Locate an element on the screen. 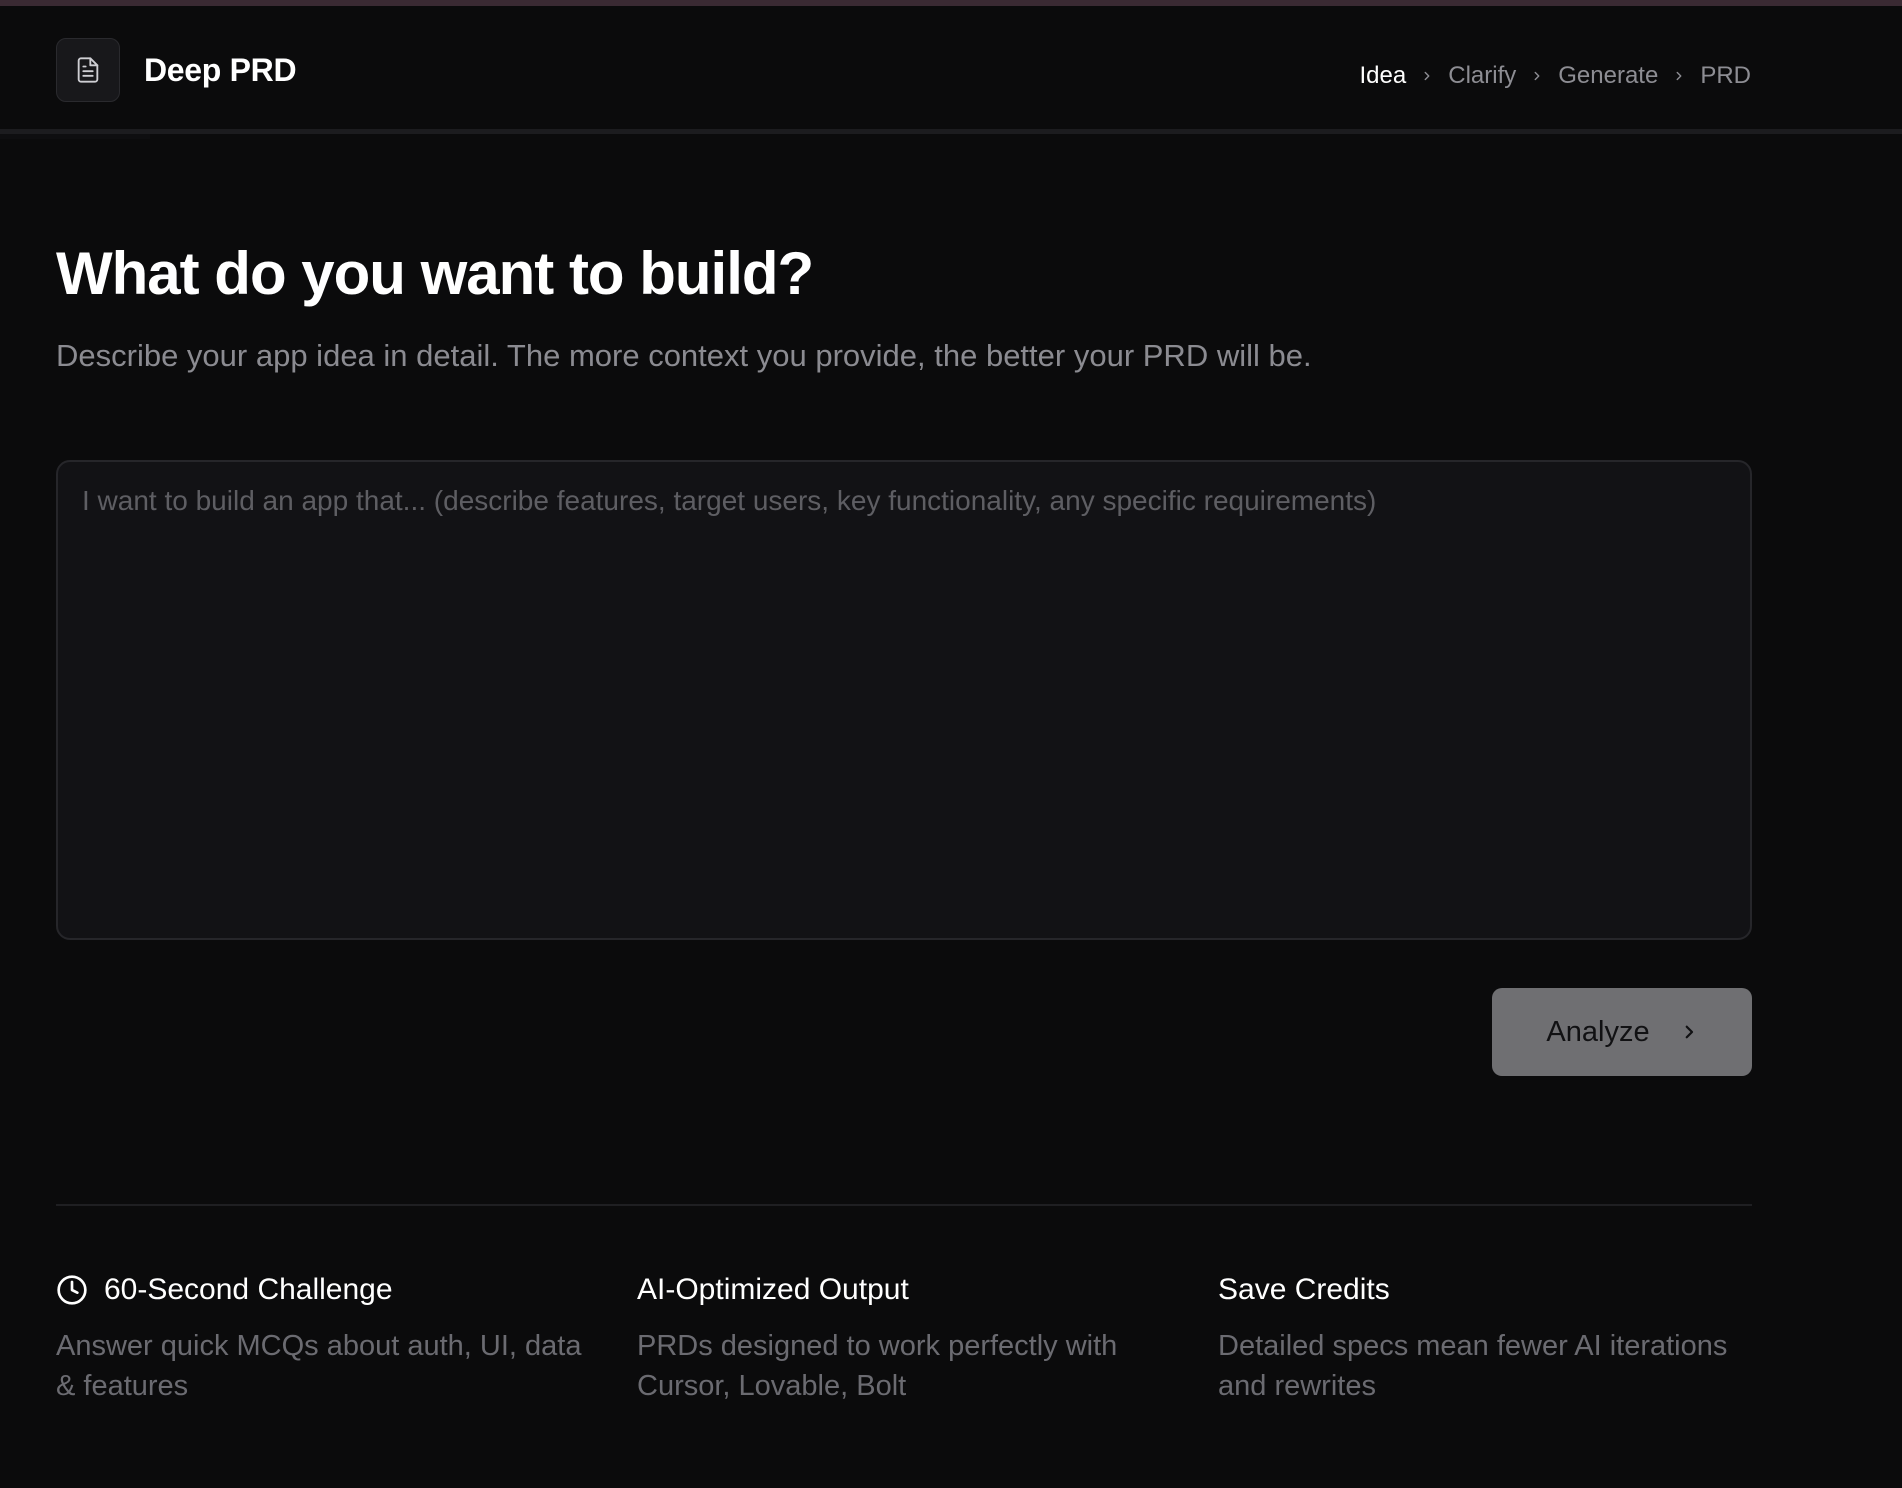 Image resolution: width=1902 pixels, height=1488 pixels. section-divider is located at coordinates (904, 1205).